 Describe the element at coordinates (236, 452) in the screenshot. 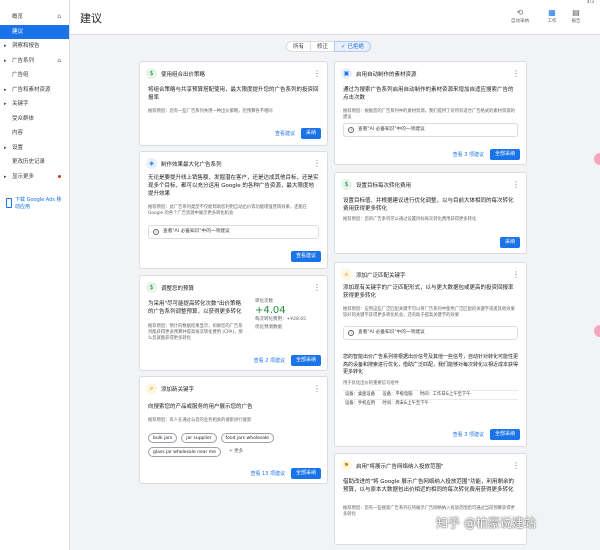

I see `more-keywords-link: + 更多` at that location.